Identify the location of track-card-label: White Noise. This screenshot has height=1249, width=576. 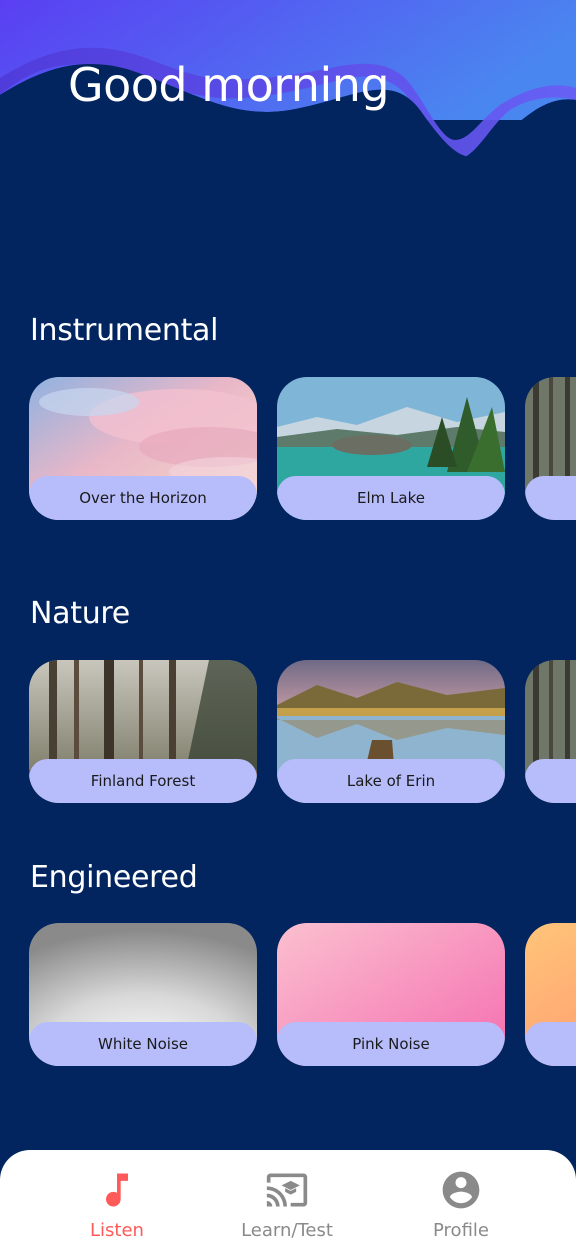
(143, 1044).